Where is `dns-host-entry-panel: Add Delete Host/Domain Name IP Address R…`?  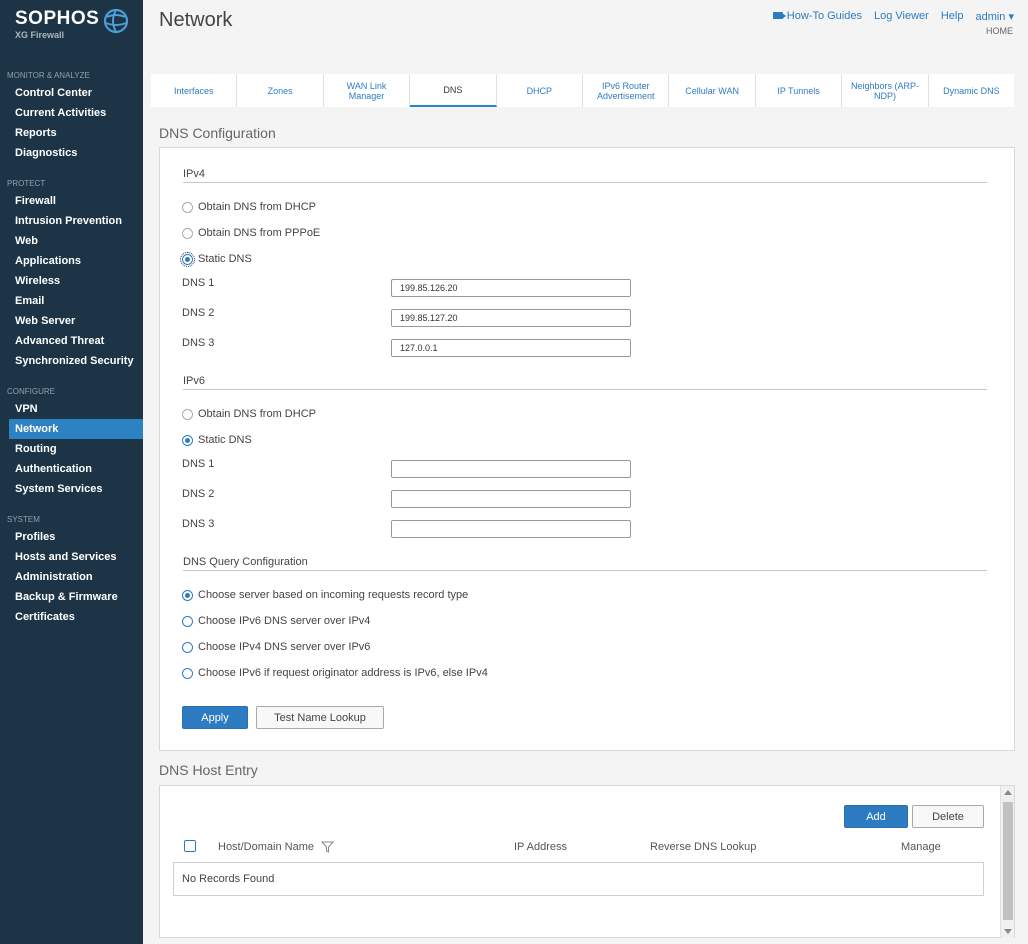
dns-host-entry-panel: Add Delete Host/Domain Name IP Address R… is located at coordinates (587, 861).